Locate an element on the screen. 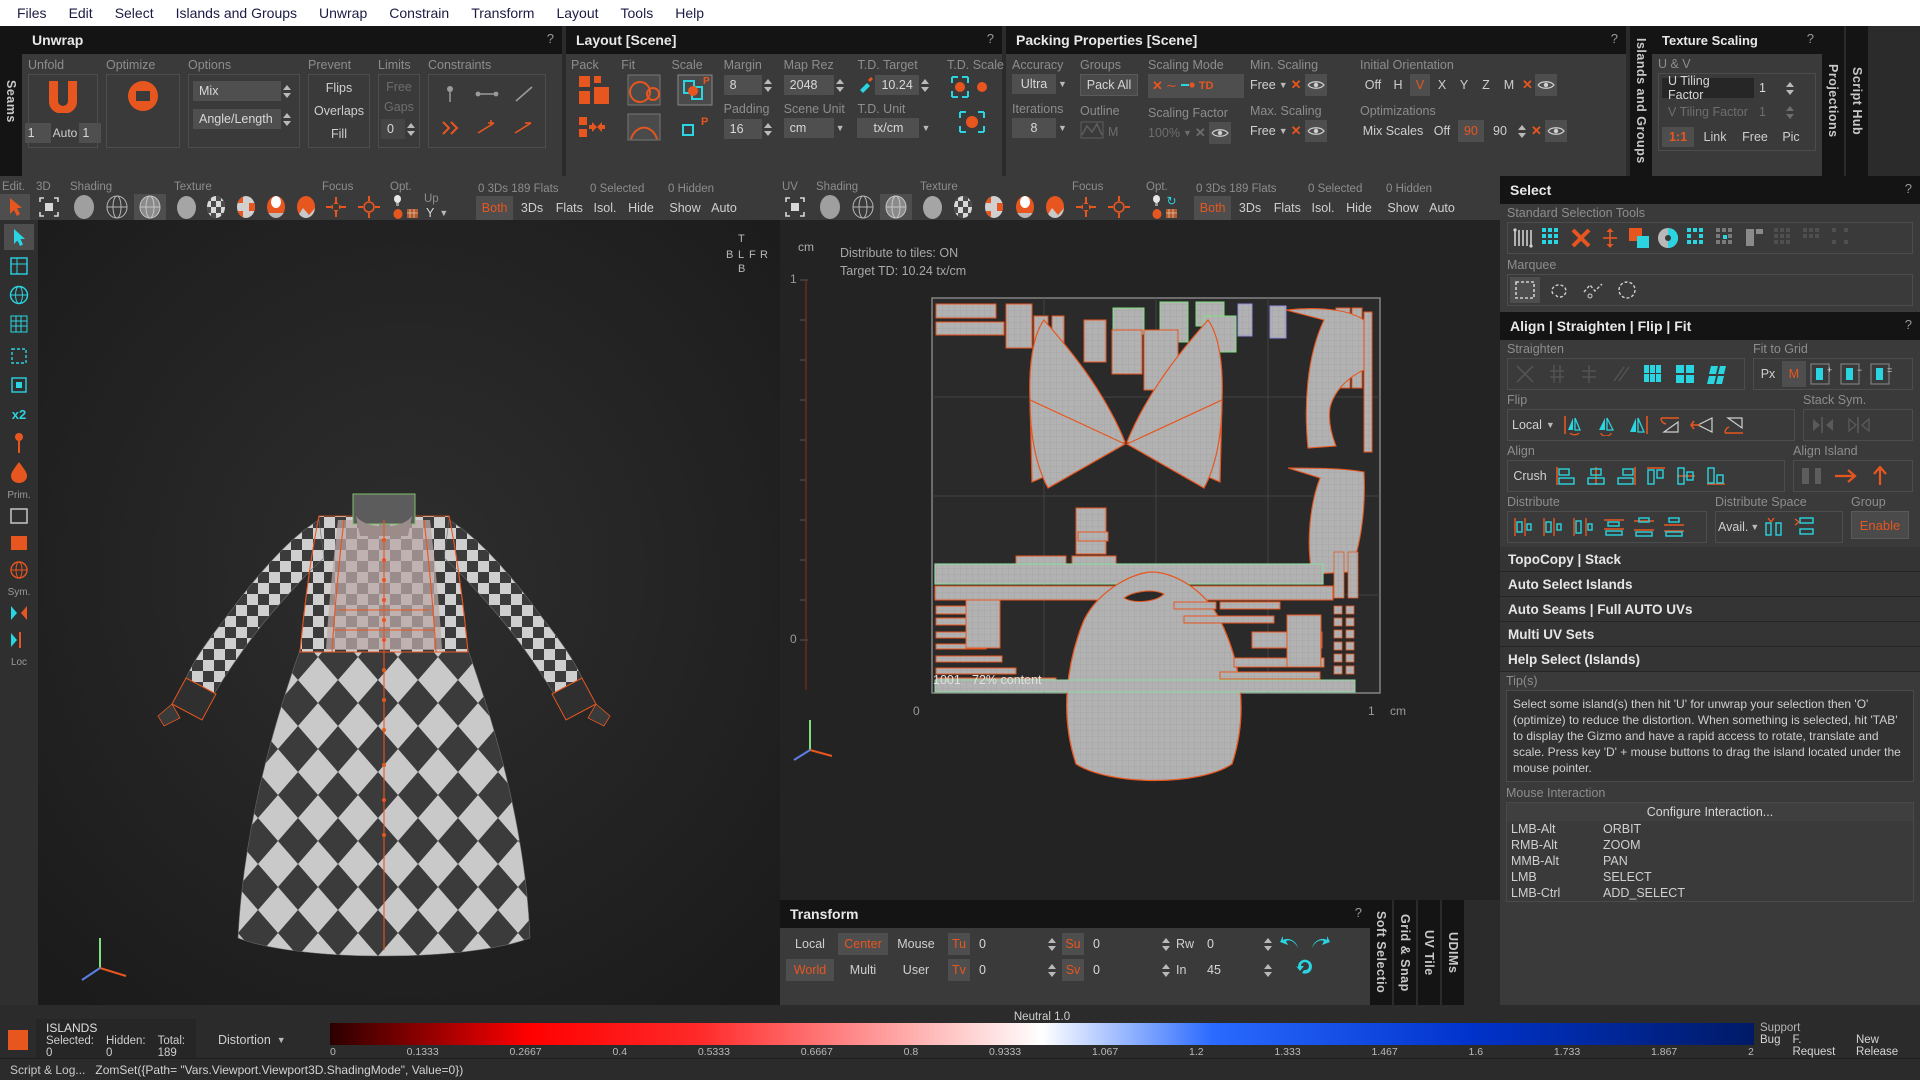 Image resolution: width=1920 pixels, height=1080 pixels. shading-wire-icon is located at coordinates (117, 207).